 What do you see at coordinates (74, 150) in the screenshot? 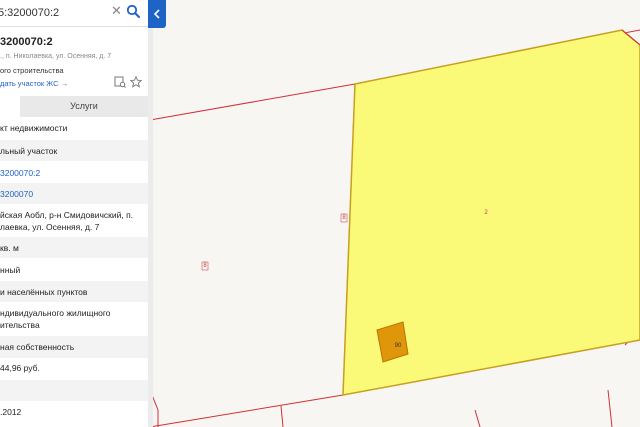
I see `list-item: льный участок` at bounding box center [74, 150].